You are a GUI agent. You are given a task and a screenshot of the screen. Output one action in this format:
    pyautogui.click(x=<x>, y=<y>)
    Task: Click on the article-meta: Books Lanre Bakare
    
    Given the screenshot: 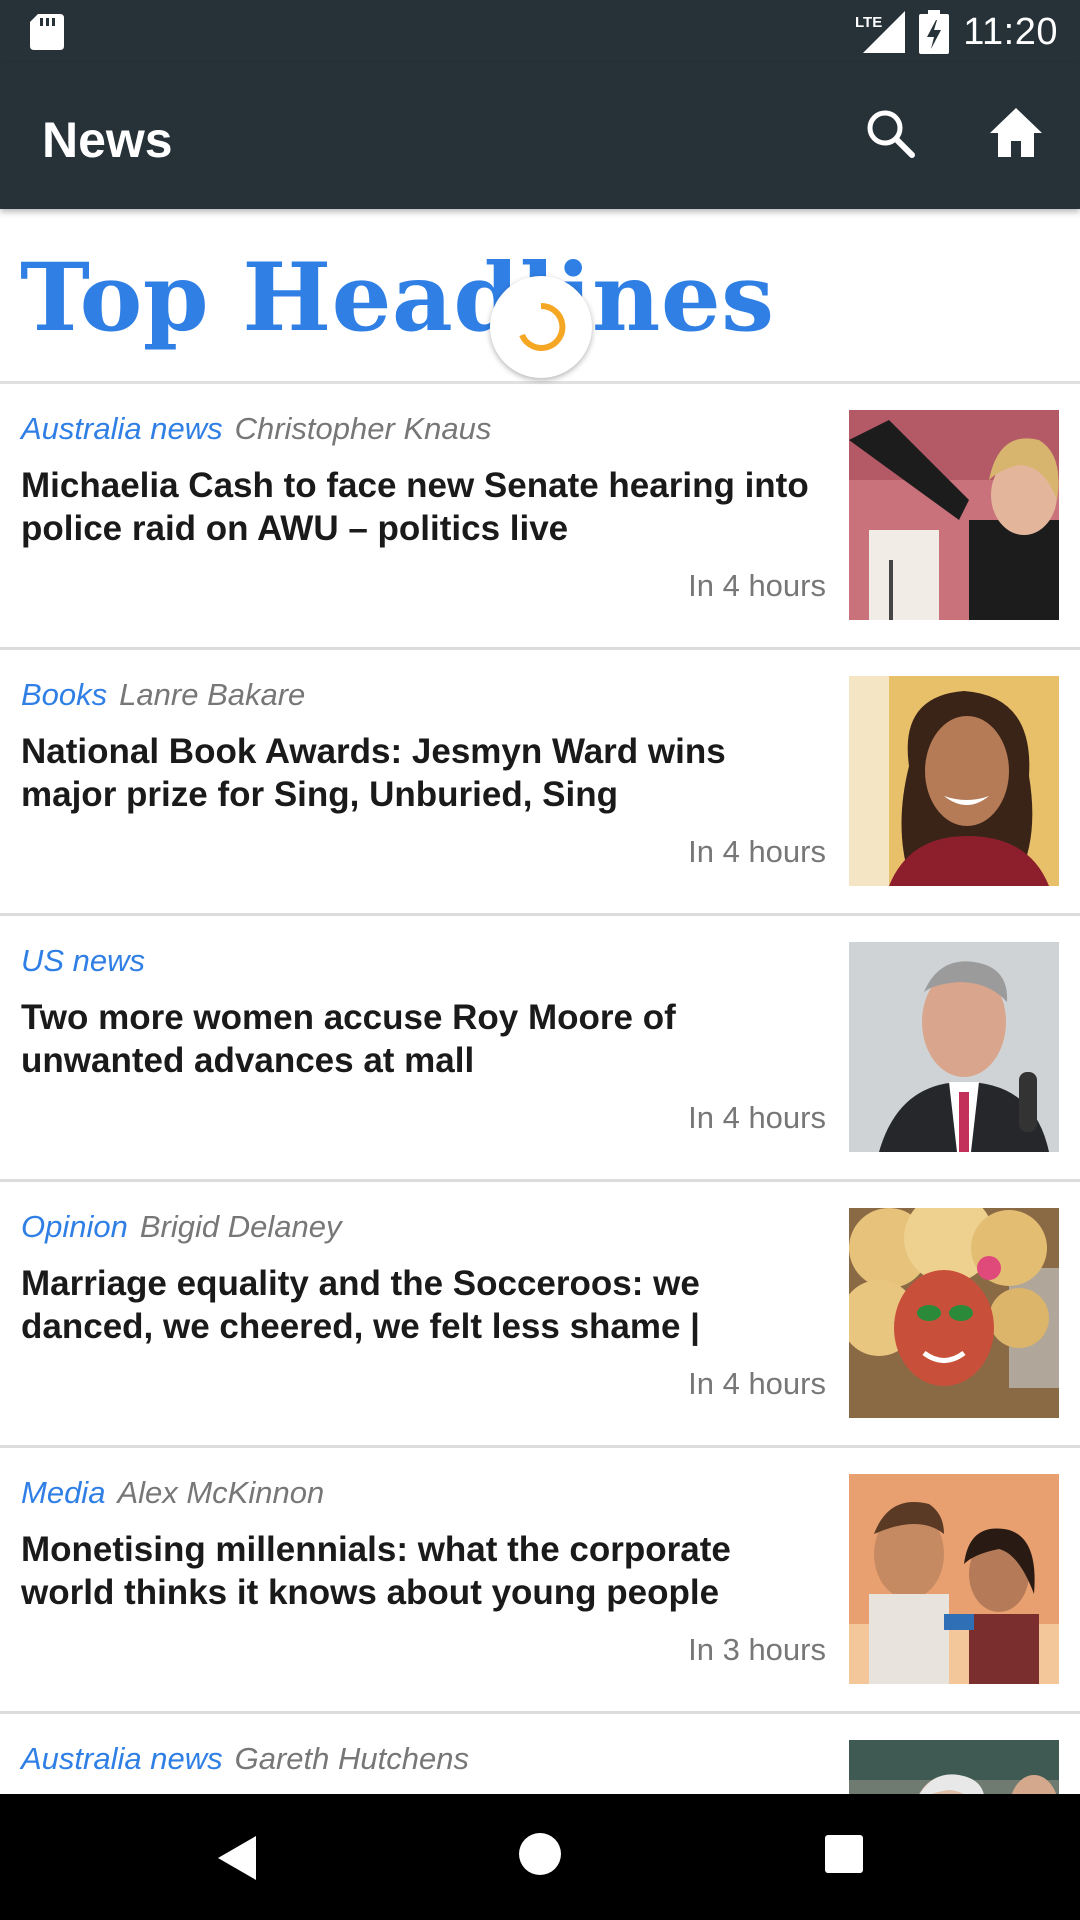 What is the action you would take?
    pyautogui.click(x=163, y=695)
    